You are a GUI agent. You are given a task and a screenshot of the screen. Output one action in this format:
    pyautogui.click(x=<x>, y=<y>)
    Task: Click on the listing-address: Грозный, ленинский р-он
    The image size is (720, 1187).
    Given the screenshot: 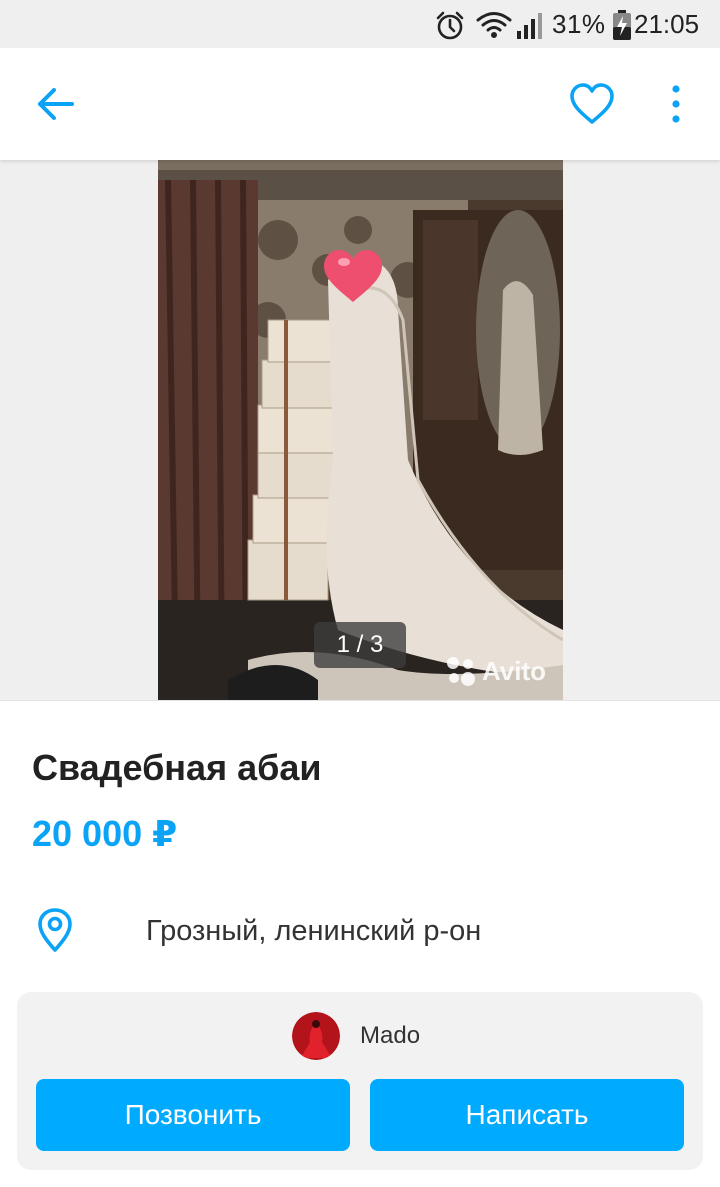 What is the action you would take?
    pyautogui.click(x=313, y=931)
    